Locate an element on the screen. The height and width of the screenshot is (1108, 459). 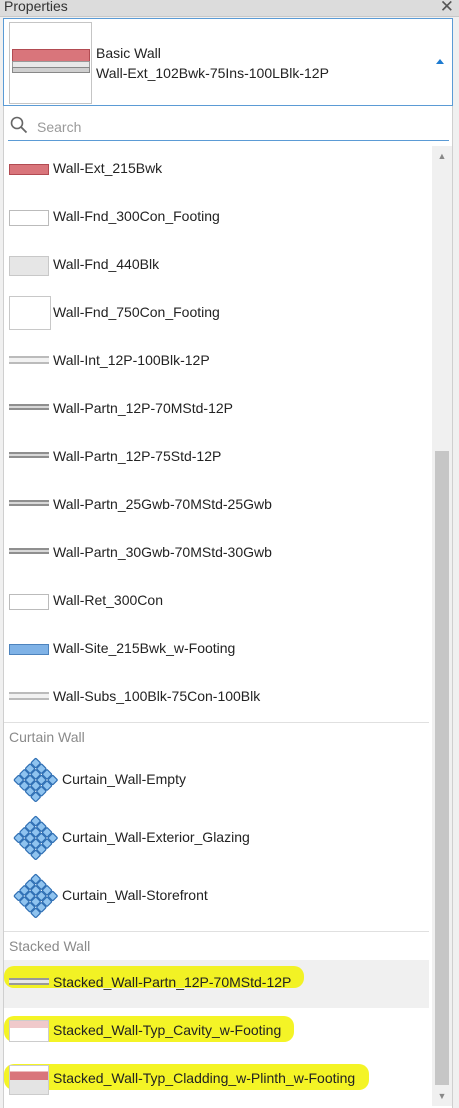
scrollbar-thumb is located at coordinates (442, 768).